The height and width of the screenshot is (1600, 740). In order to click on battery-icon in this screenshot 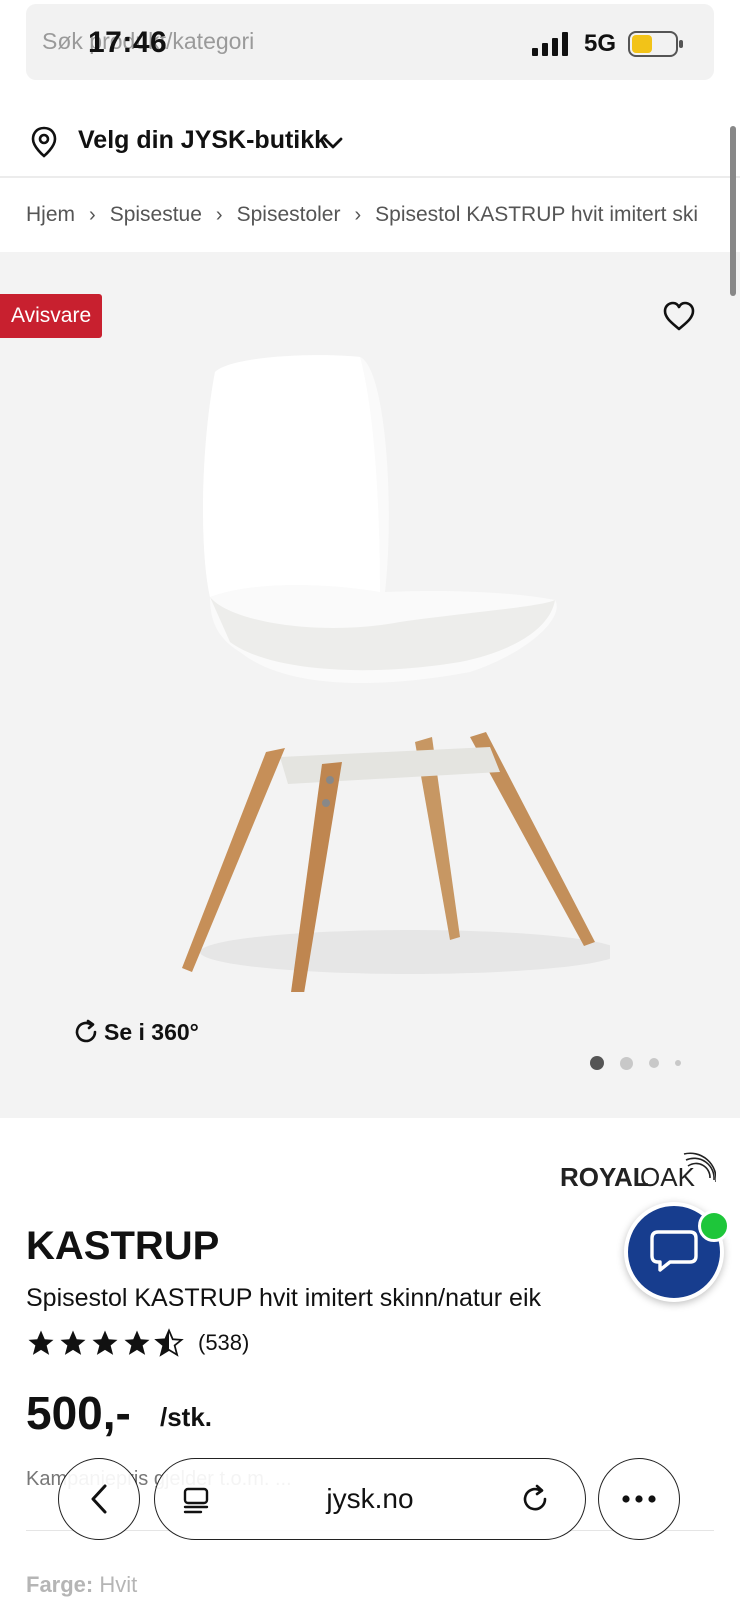, I will do `click(655, 44)`.